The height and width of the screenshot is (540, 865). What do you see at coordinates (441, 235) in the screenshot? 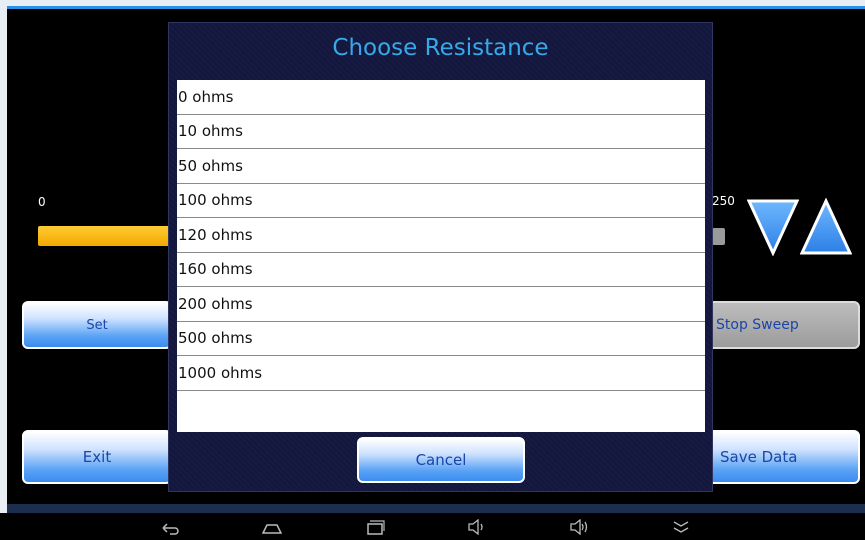
I see `list-item: 120 ohms` at bounding box center [441, 235].